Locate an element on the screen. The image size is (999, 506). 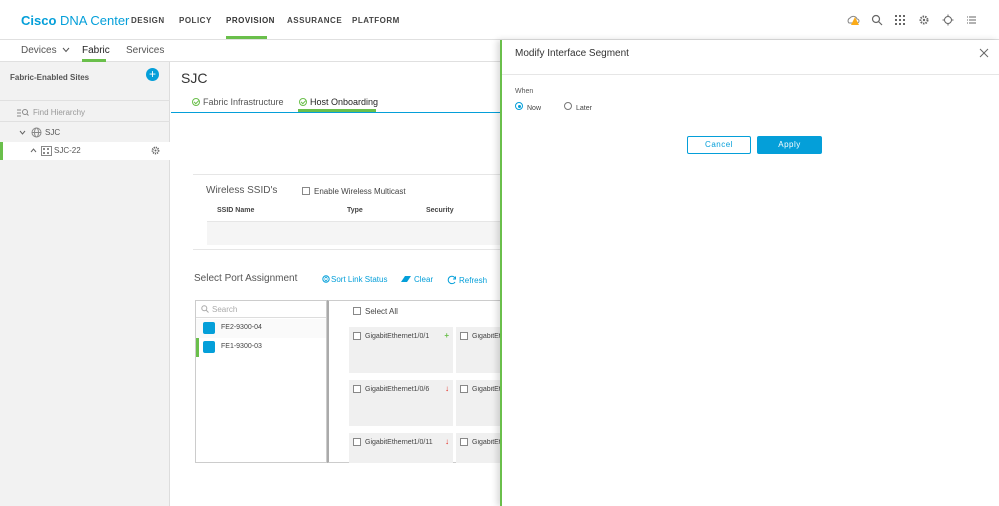
nav-design: DESIGN is located at coordinates (148, 20).